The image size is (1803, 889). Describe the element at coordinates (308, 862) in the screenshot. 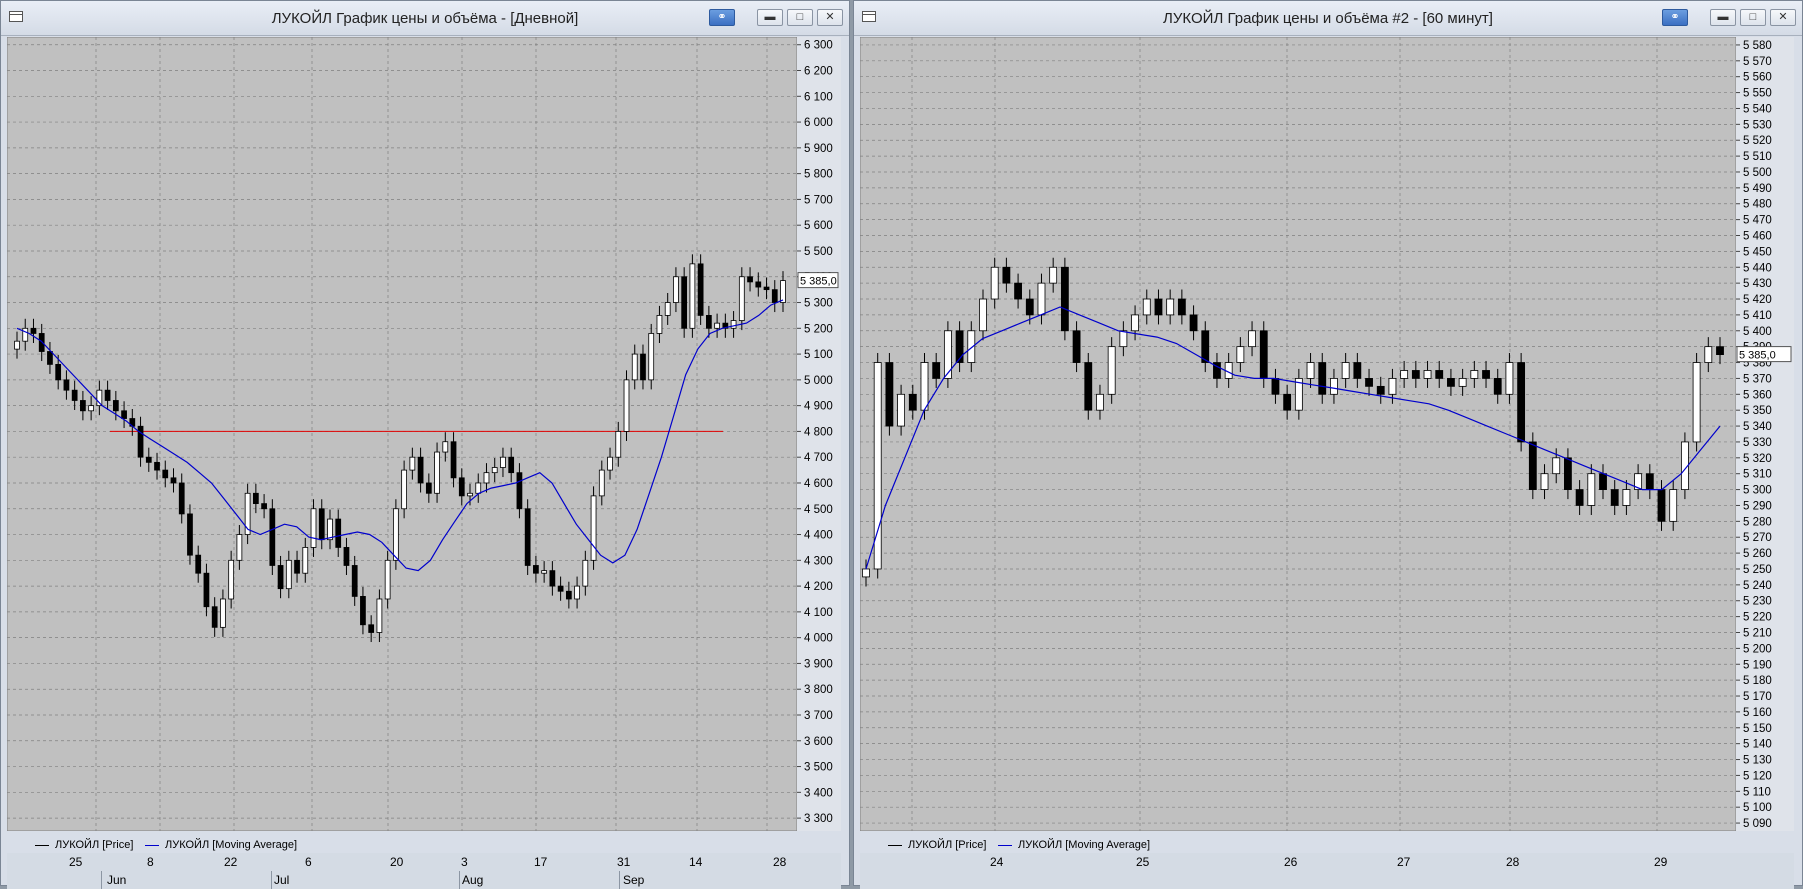

I see `time-tick-label: 6` at that location.